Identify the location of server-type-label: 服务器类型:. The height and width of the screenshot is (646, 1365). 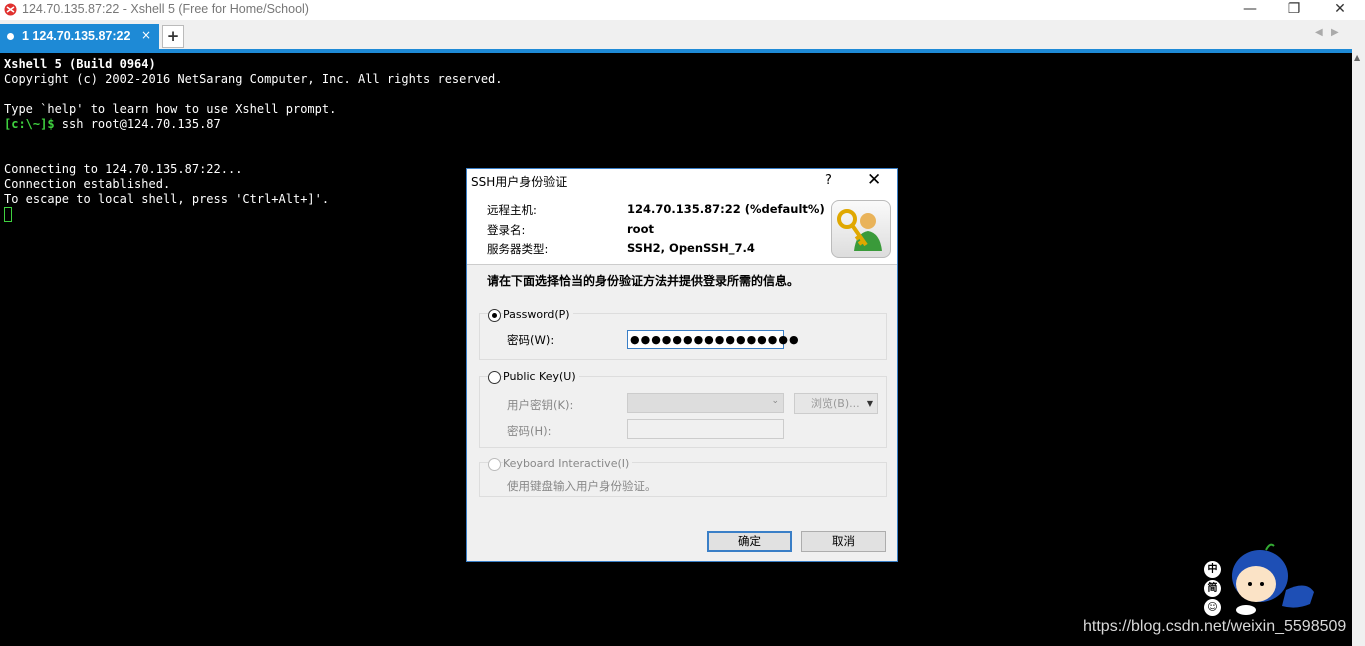
(518, 249).